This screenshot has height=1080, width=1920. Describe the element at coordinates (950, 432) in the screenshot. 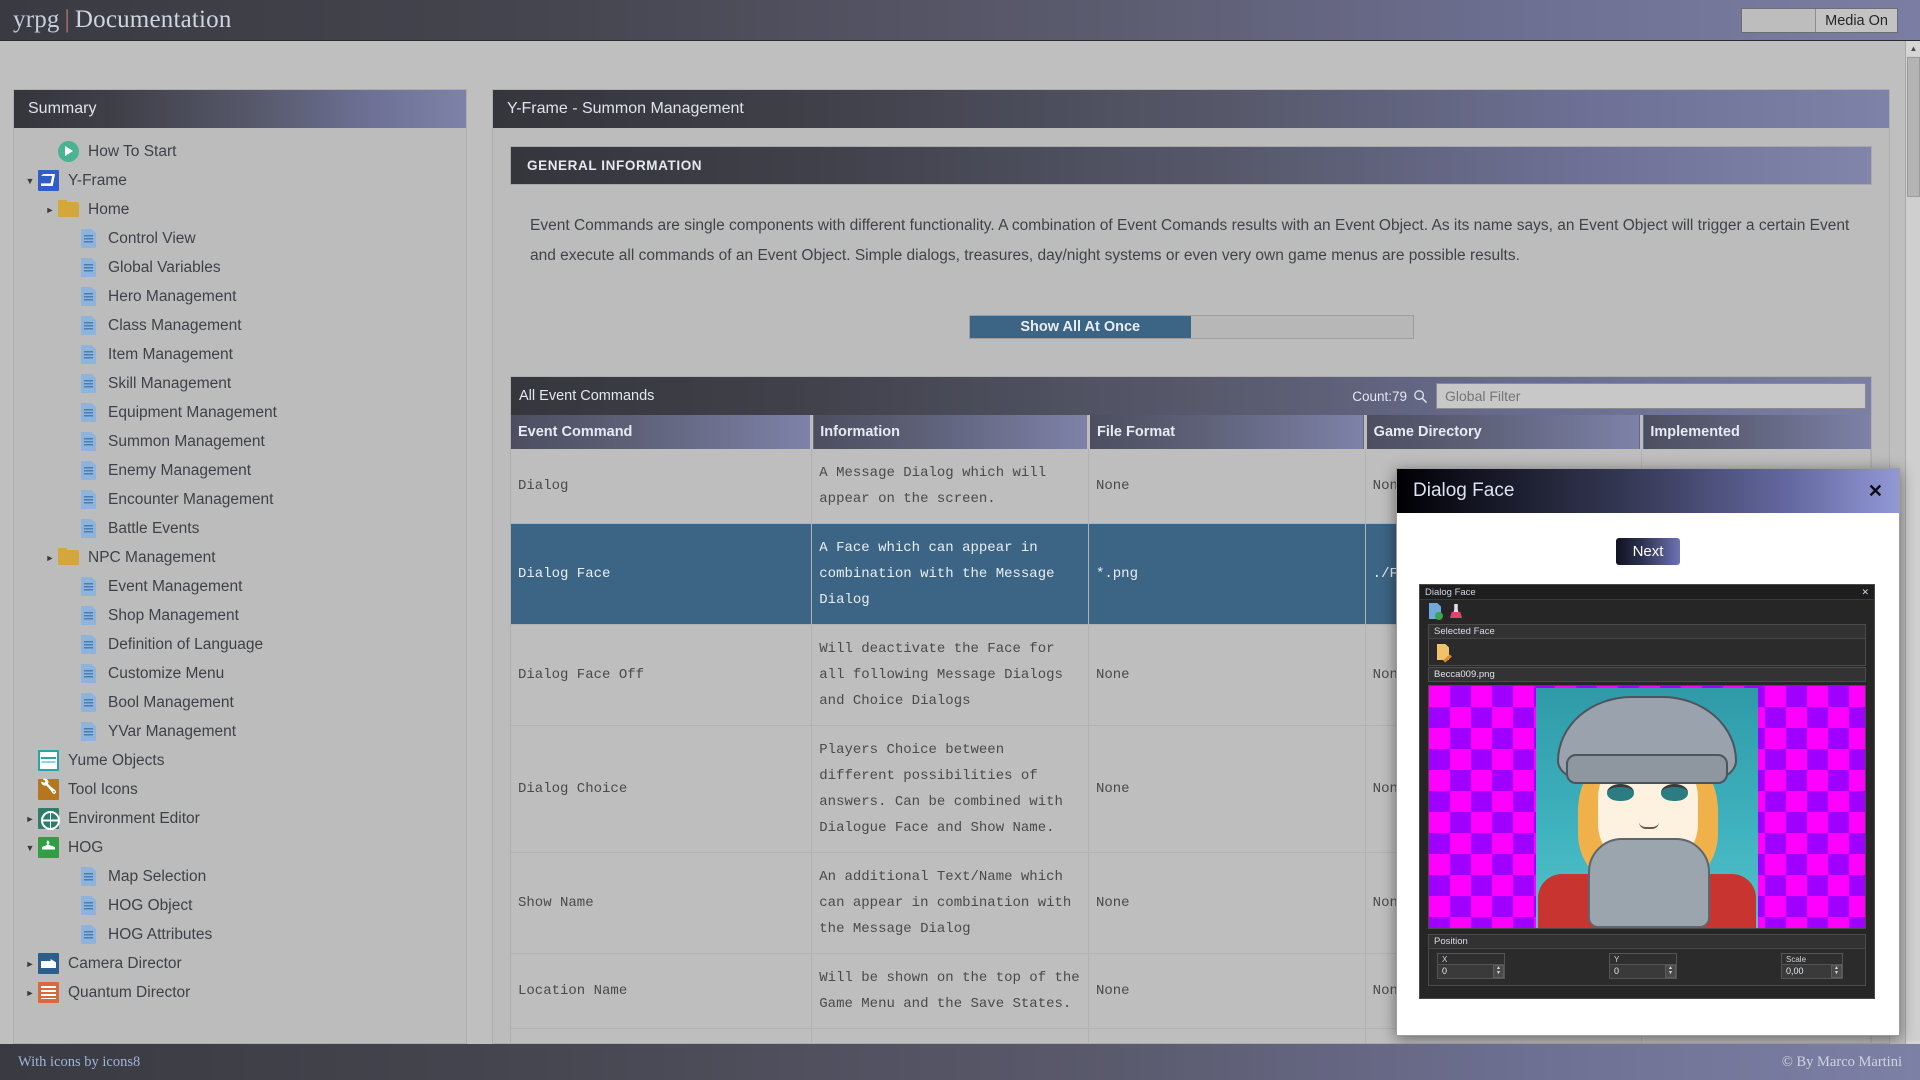

I see `table-column-header: Information` at that location.